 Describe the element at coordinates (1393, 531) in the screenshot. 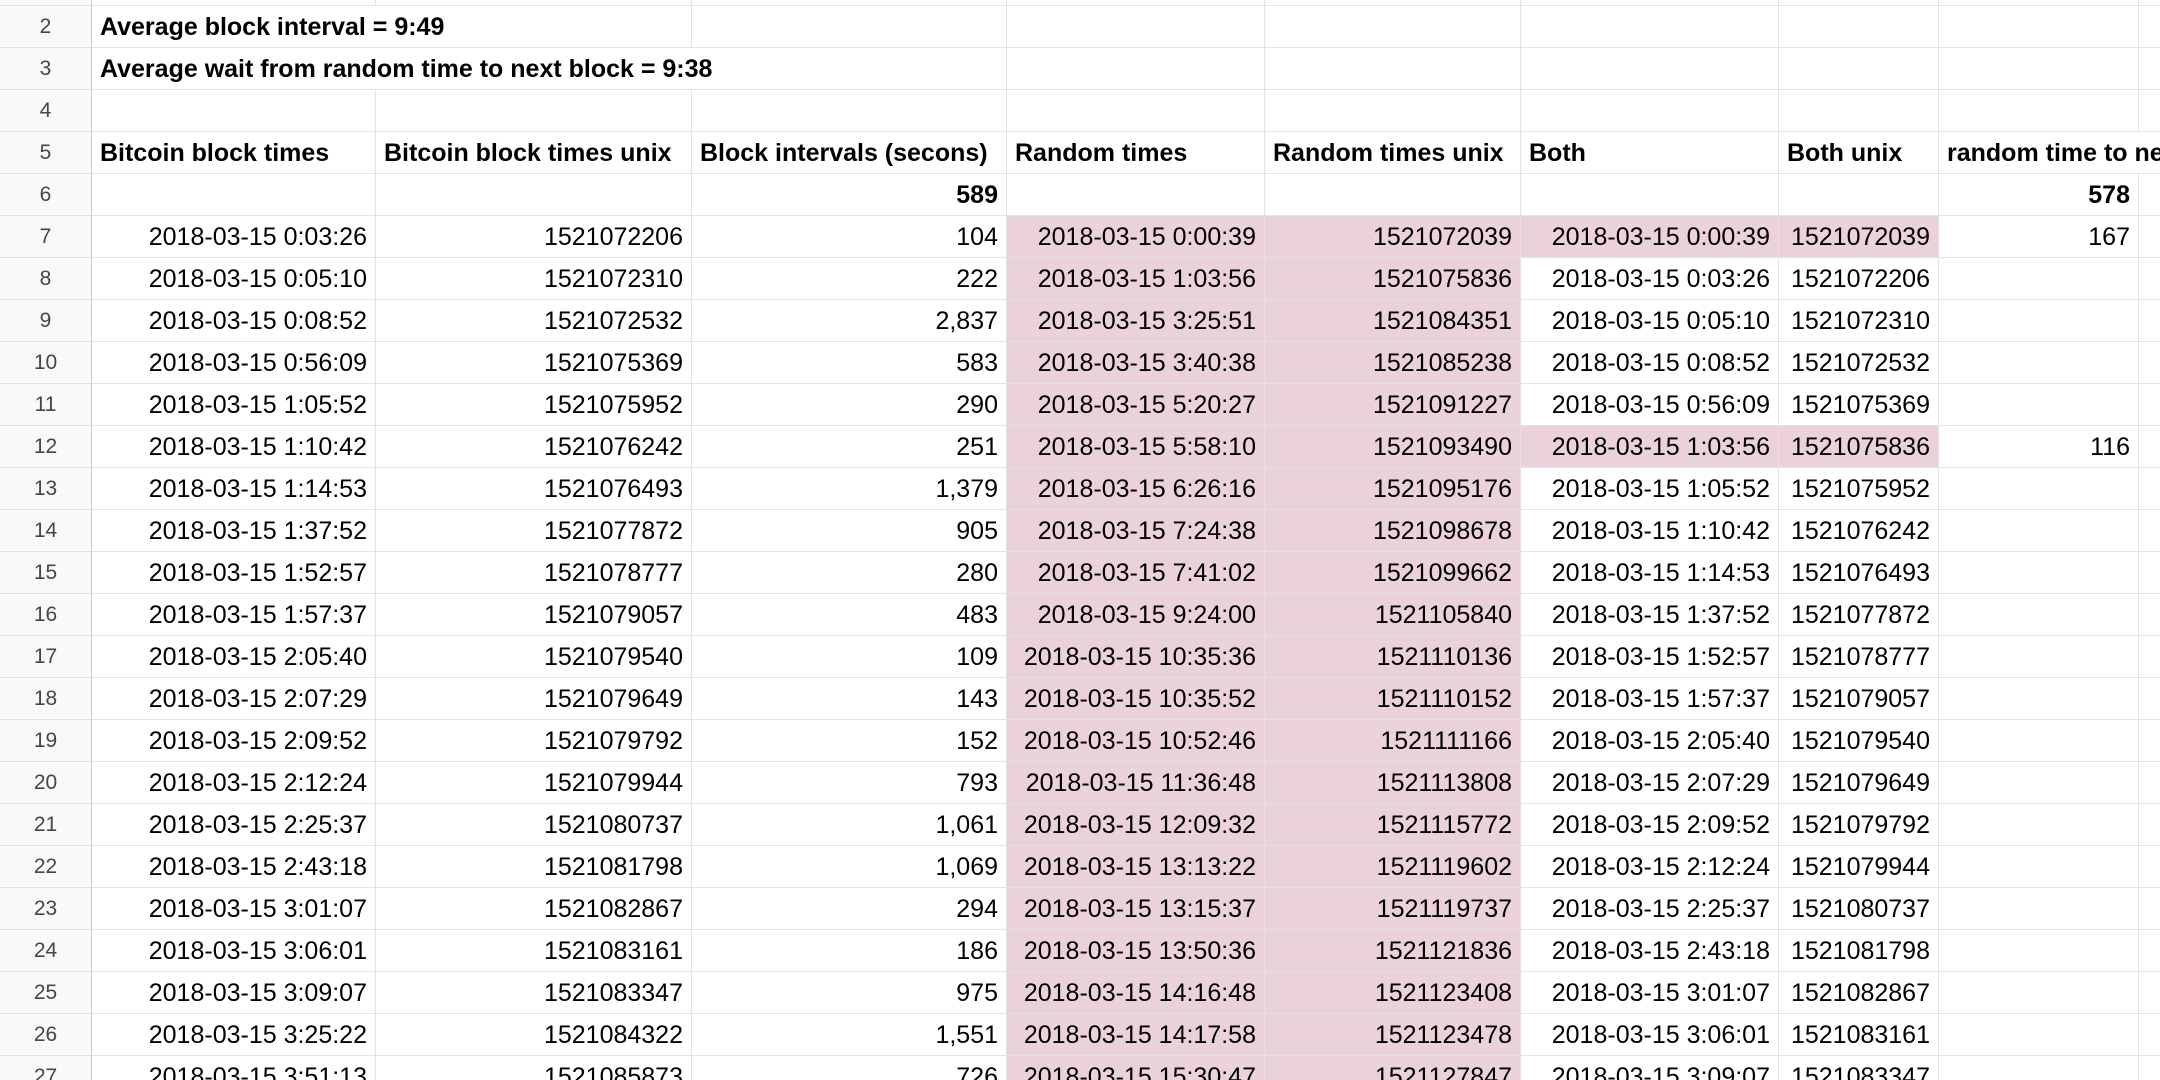

I see `cell: 1521098678` at that location.